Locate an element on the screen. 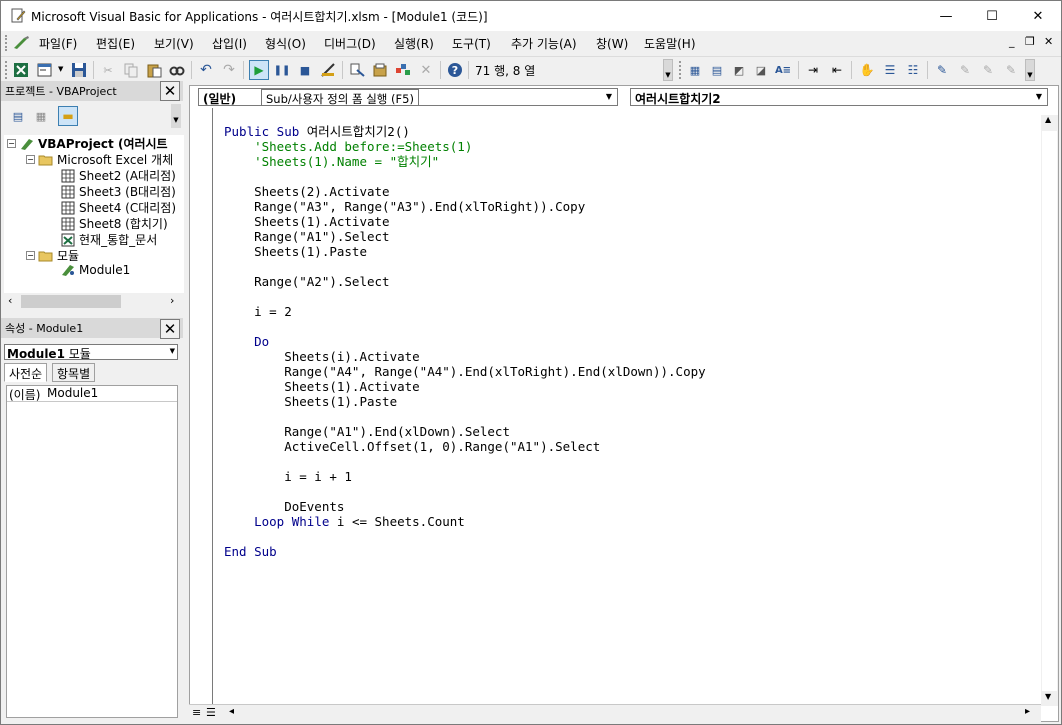  comment-block-button: ☰ is located at coordinates (890, 70).